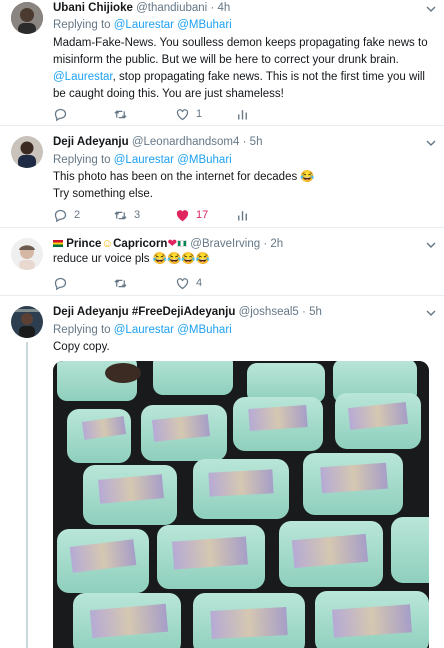 This screenshot has width=444, height=648. I want to click on tweet-actions: 1, so click(243, 114).